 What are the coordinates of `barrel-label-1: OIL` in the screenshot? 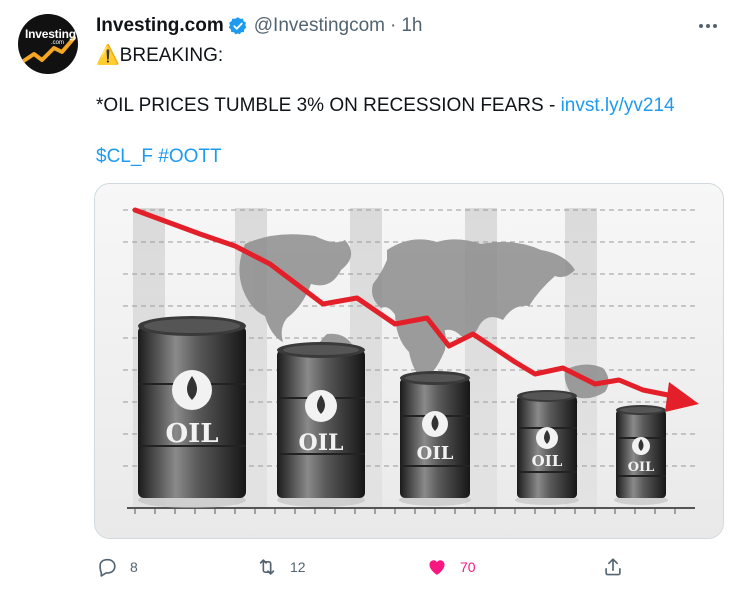 It's located at (191, 434).